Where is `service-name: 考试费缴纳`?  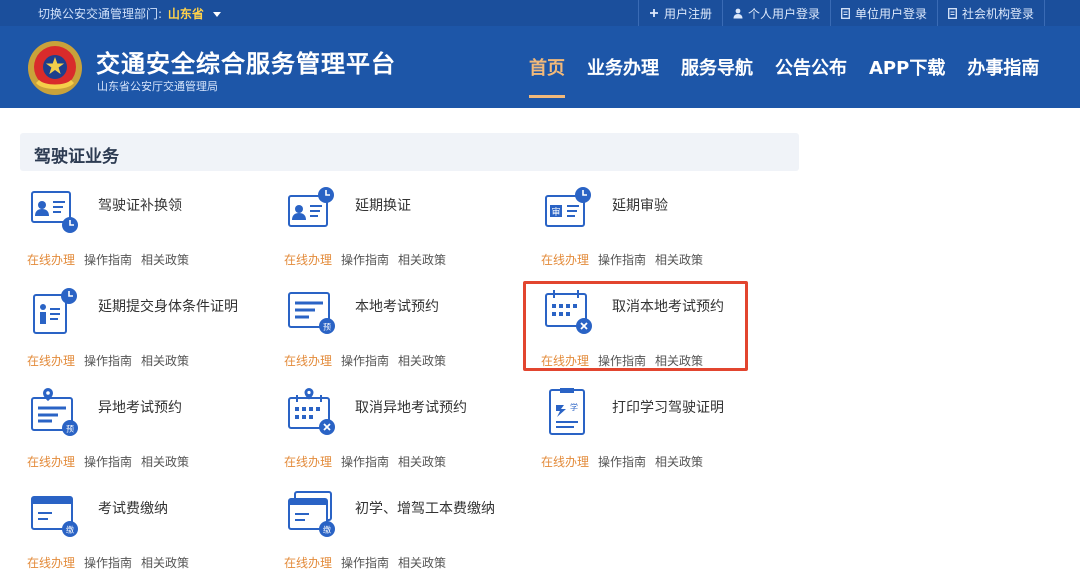 service-name: 考试费缴纳 is located at coordinates (173, 509).